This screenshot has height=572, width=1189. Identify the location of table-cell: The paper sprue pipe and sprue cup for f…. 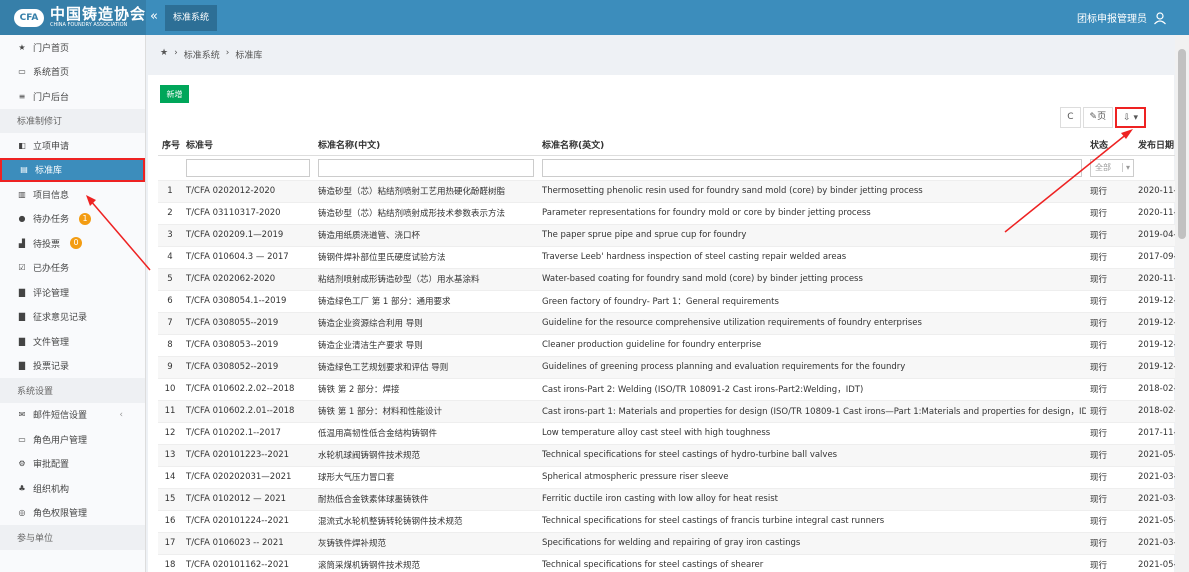
(812, 234).